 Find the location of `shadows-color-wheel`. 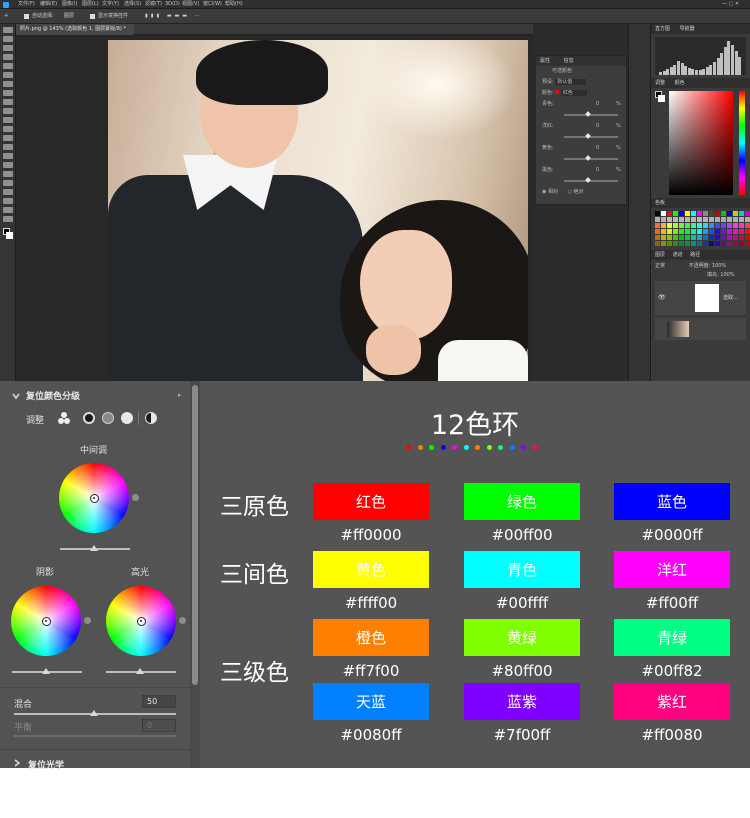

shadows-color-wheel is located at coordinates (46, 621).